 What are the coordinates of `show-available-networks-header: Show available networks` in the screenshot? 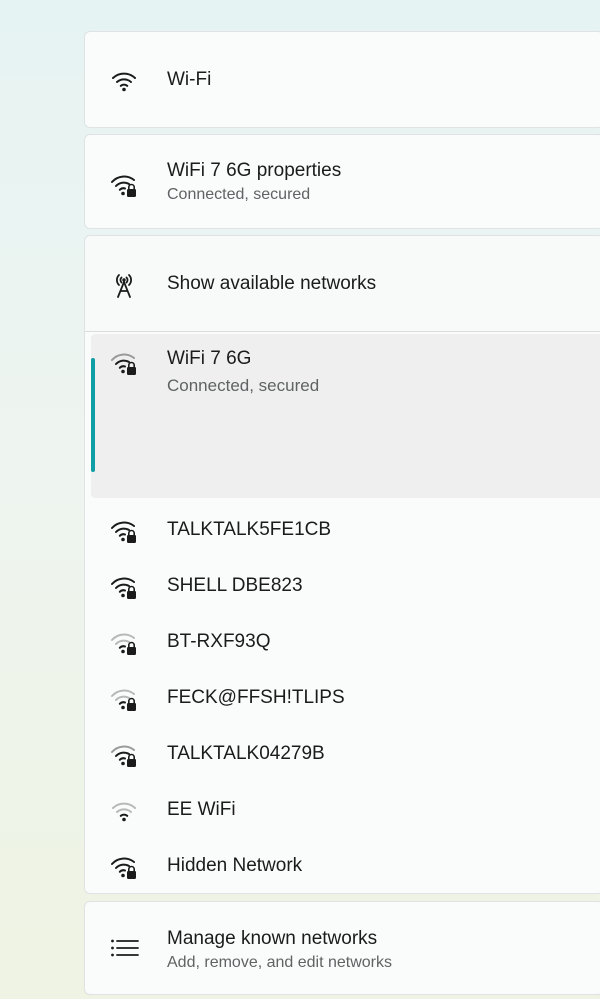 It's located at (342, 284).